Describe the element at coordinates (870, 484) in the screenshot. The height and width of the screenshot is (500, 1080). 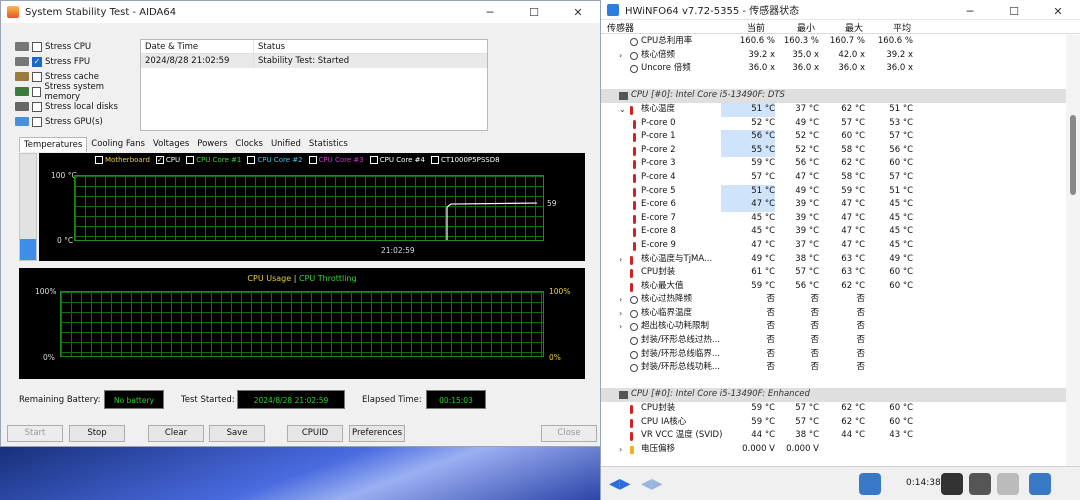
I see `network-icon` at that location.